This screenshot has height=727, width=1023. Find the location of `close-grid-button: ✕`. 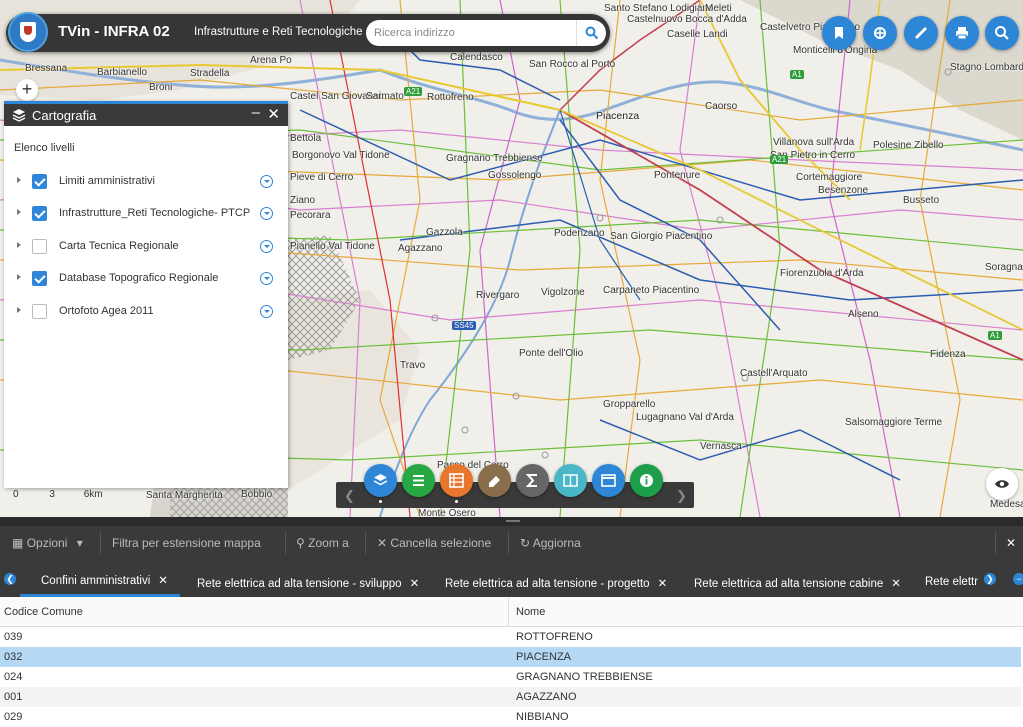

close-grid-button: ✕ is located at coordinates (1011, 543).